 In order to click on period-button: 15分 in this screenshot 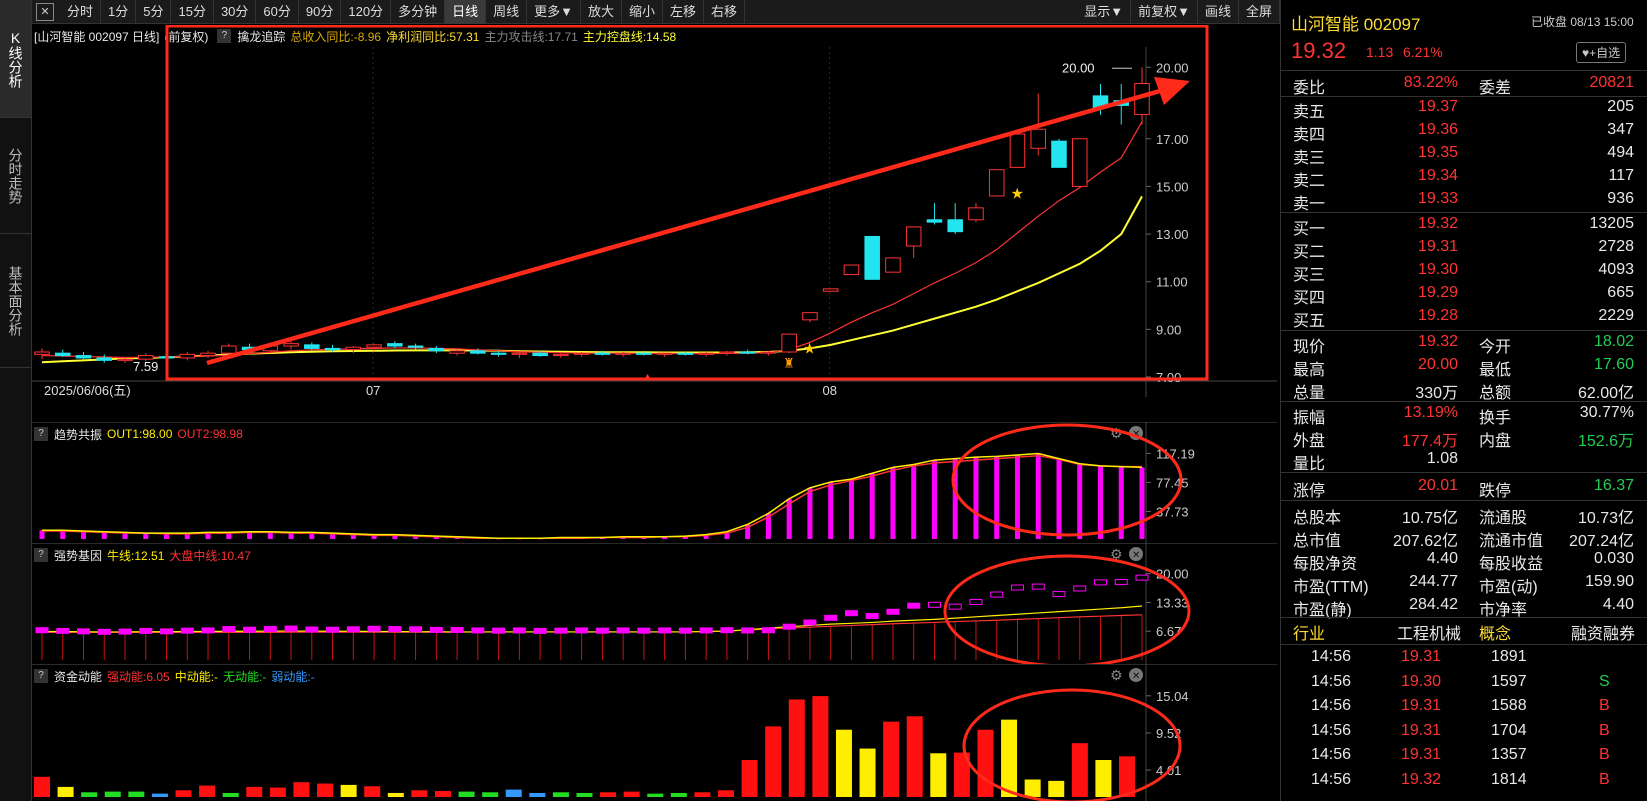, I will do `click(192, 12)`.